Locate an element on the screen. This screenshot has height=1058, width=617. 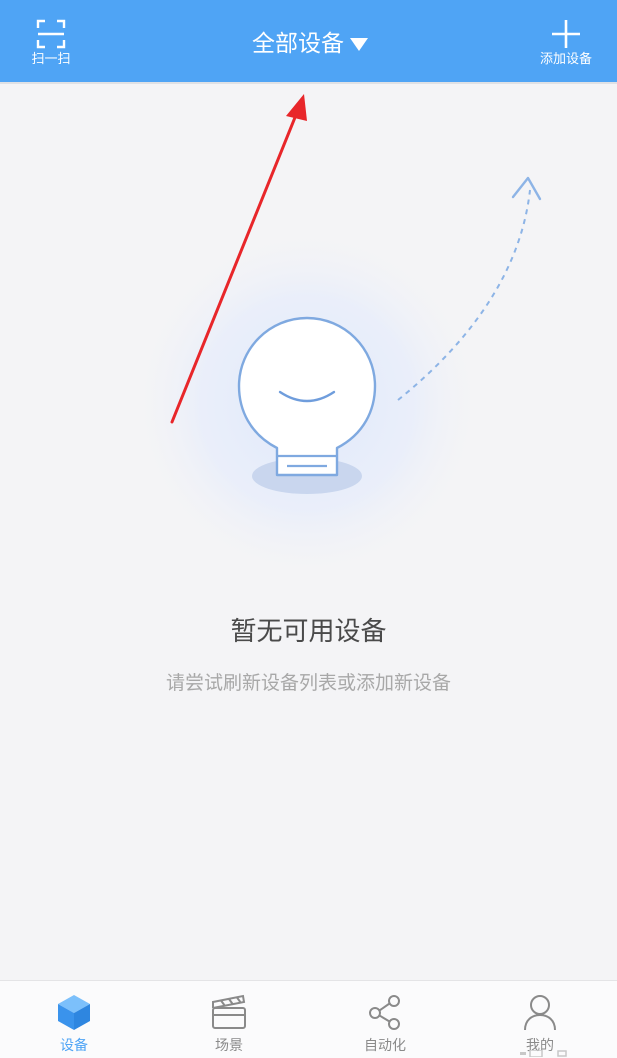
tab-scenes: 场景 is located at coordinates (229, 1023).